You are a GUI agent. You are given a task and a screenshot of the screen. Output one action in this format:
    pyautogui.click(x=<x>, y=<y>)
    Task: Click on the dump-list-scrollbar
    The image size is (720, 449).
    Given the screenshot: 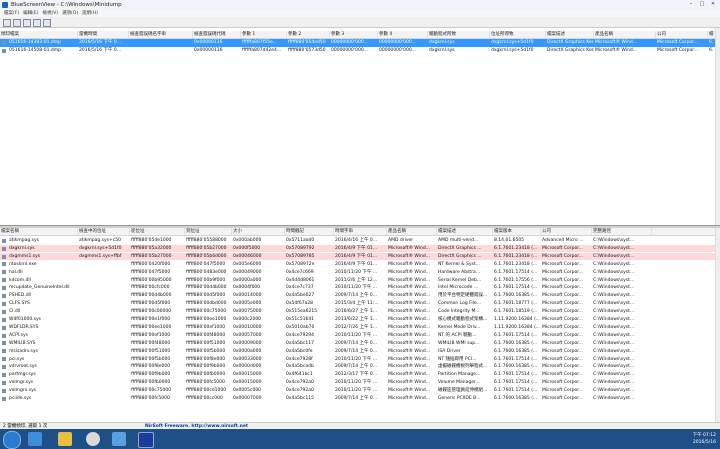 What is the action you would take?
    pyautogui.click(x=717, y=126)
    